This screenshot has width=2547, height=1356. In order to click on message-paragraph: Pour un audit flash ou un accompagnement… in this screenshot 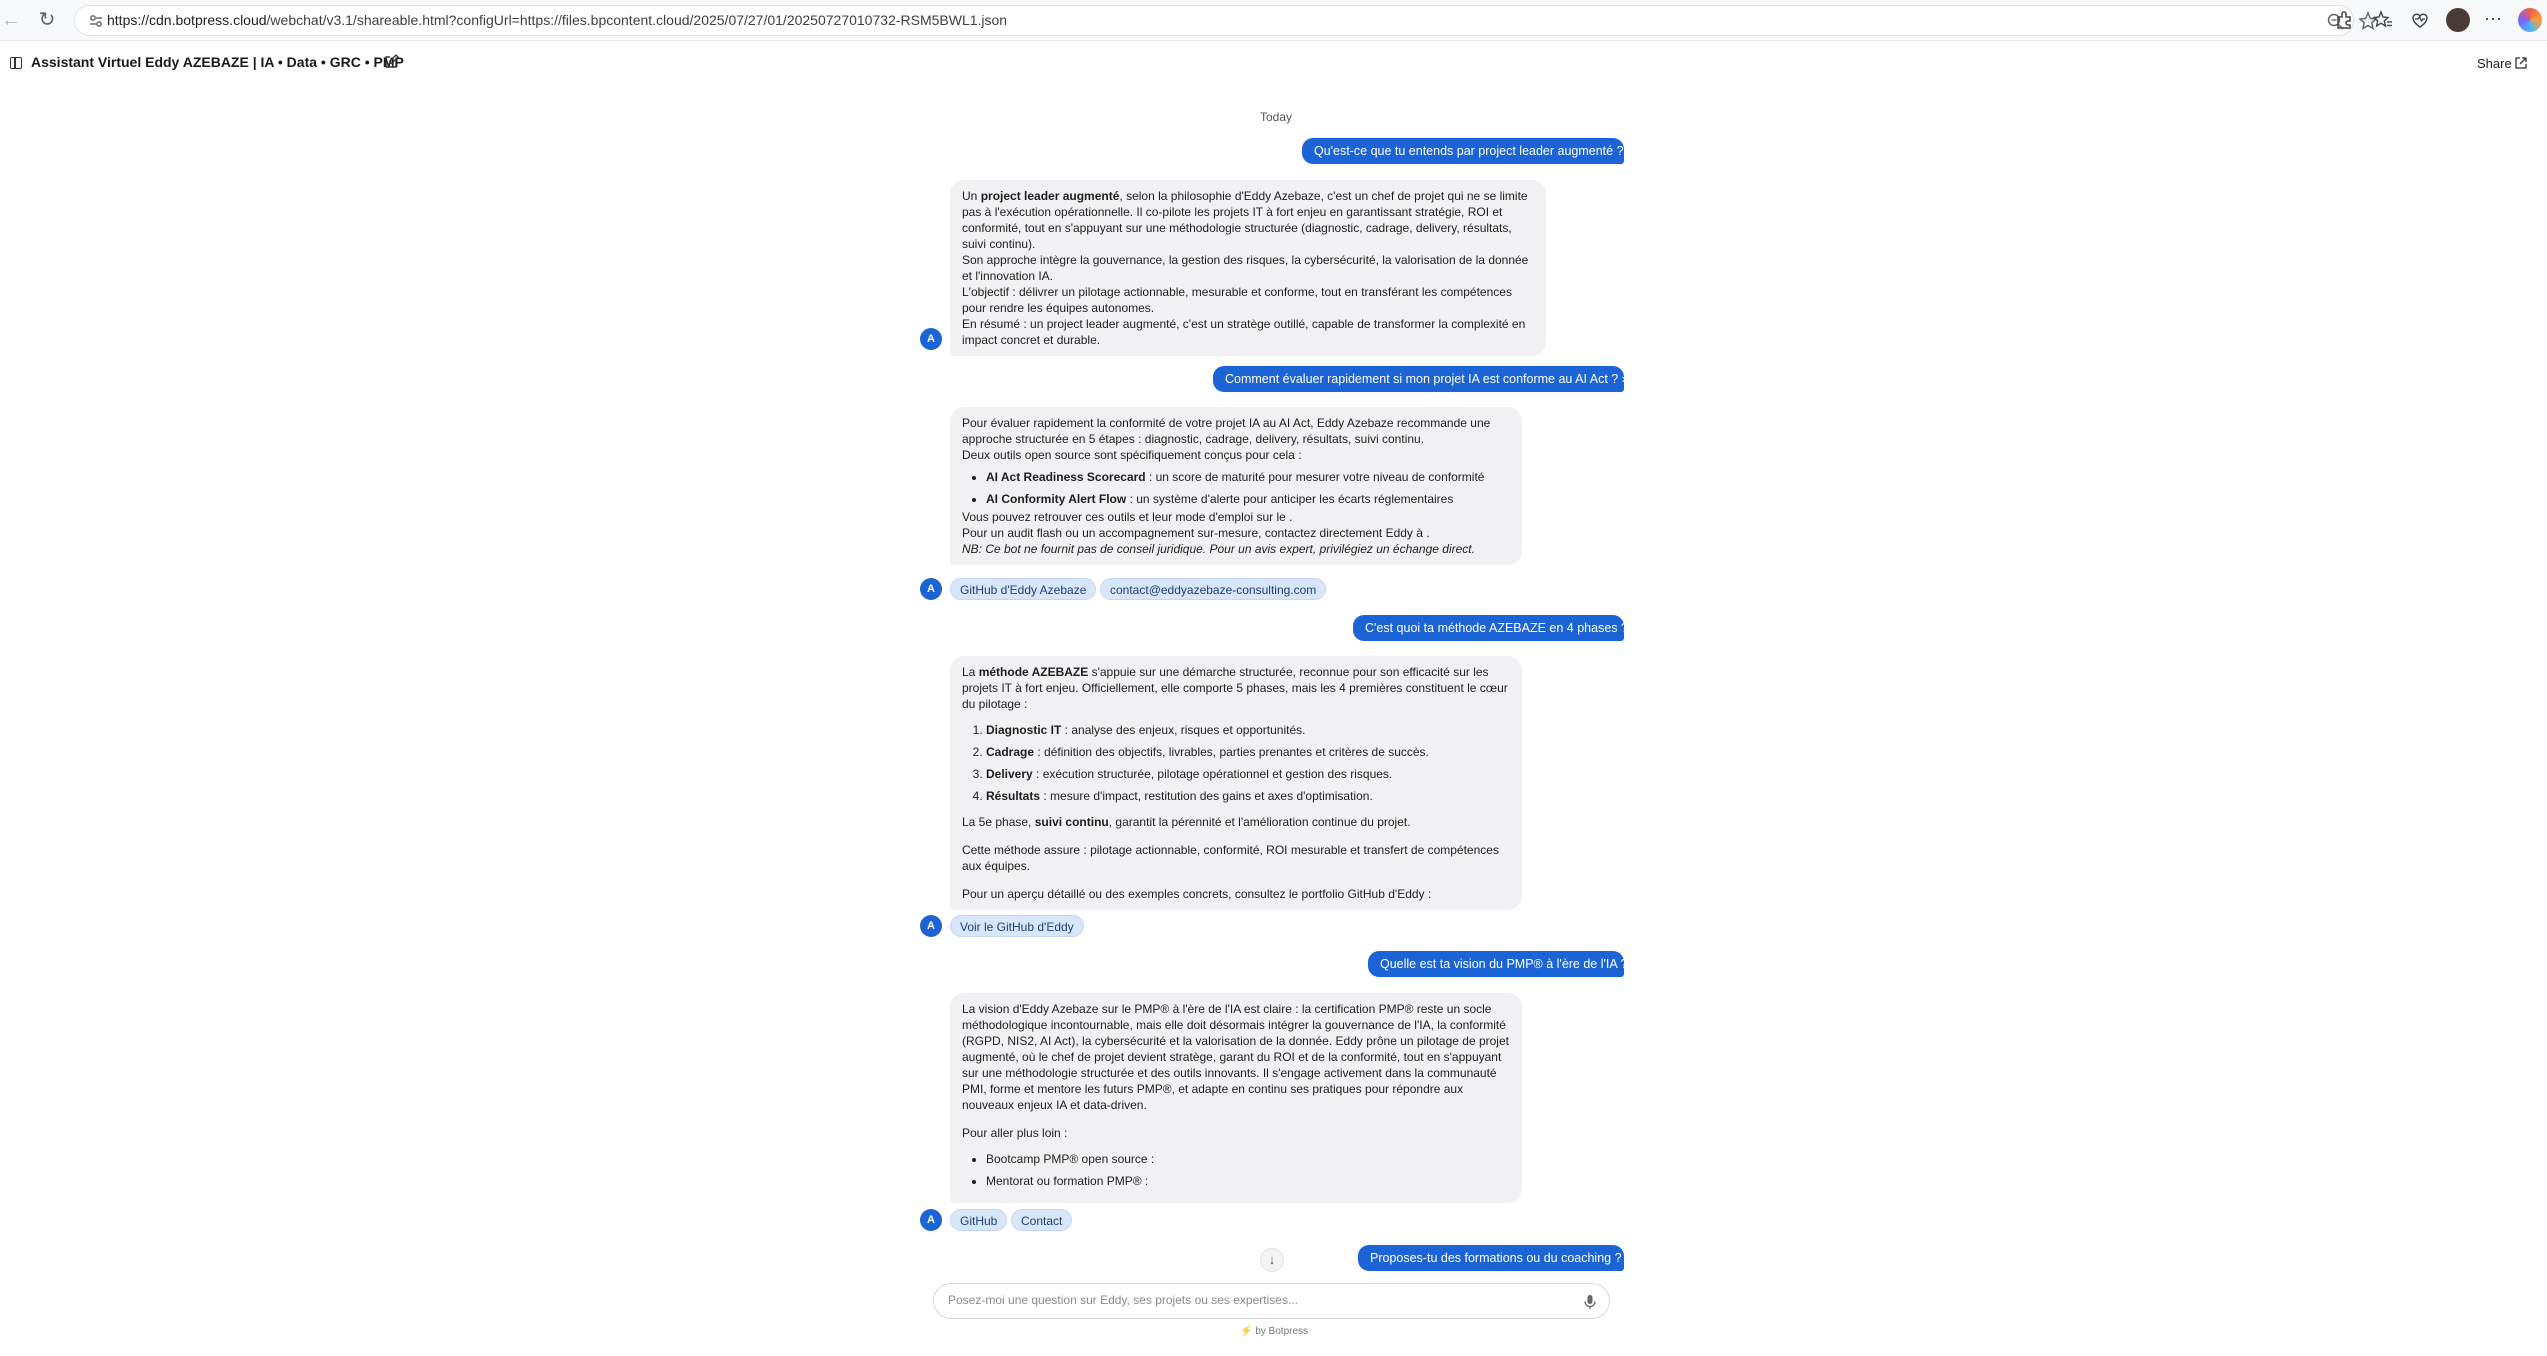, I will do `click(1196, 533)`.